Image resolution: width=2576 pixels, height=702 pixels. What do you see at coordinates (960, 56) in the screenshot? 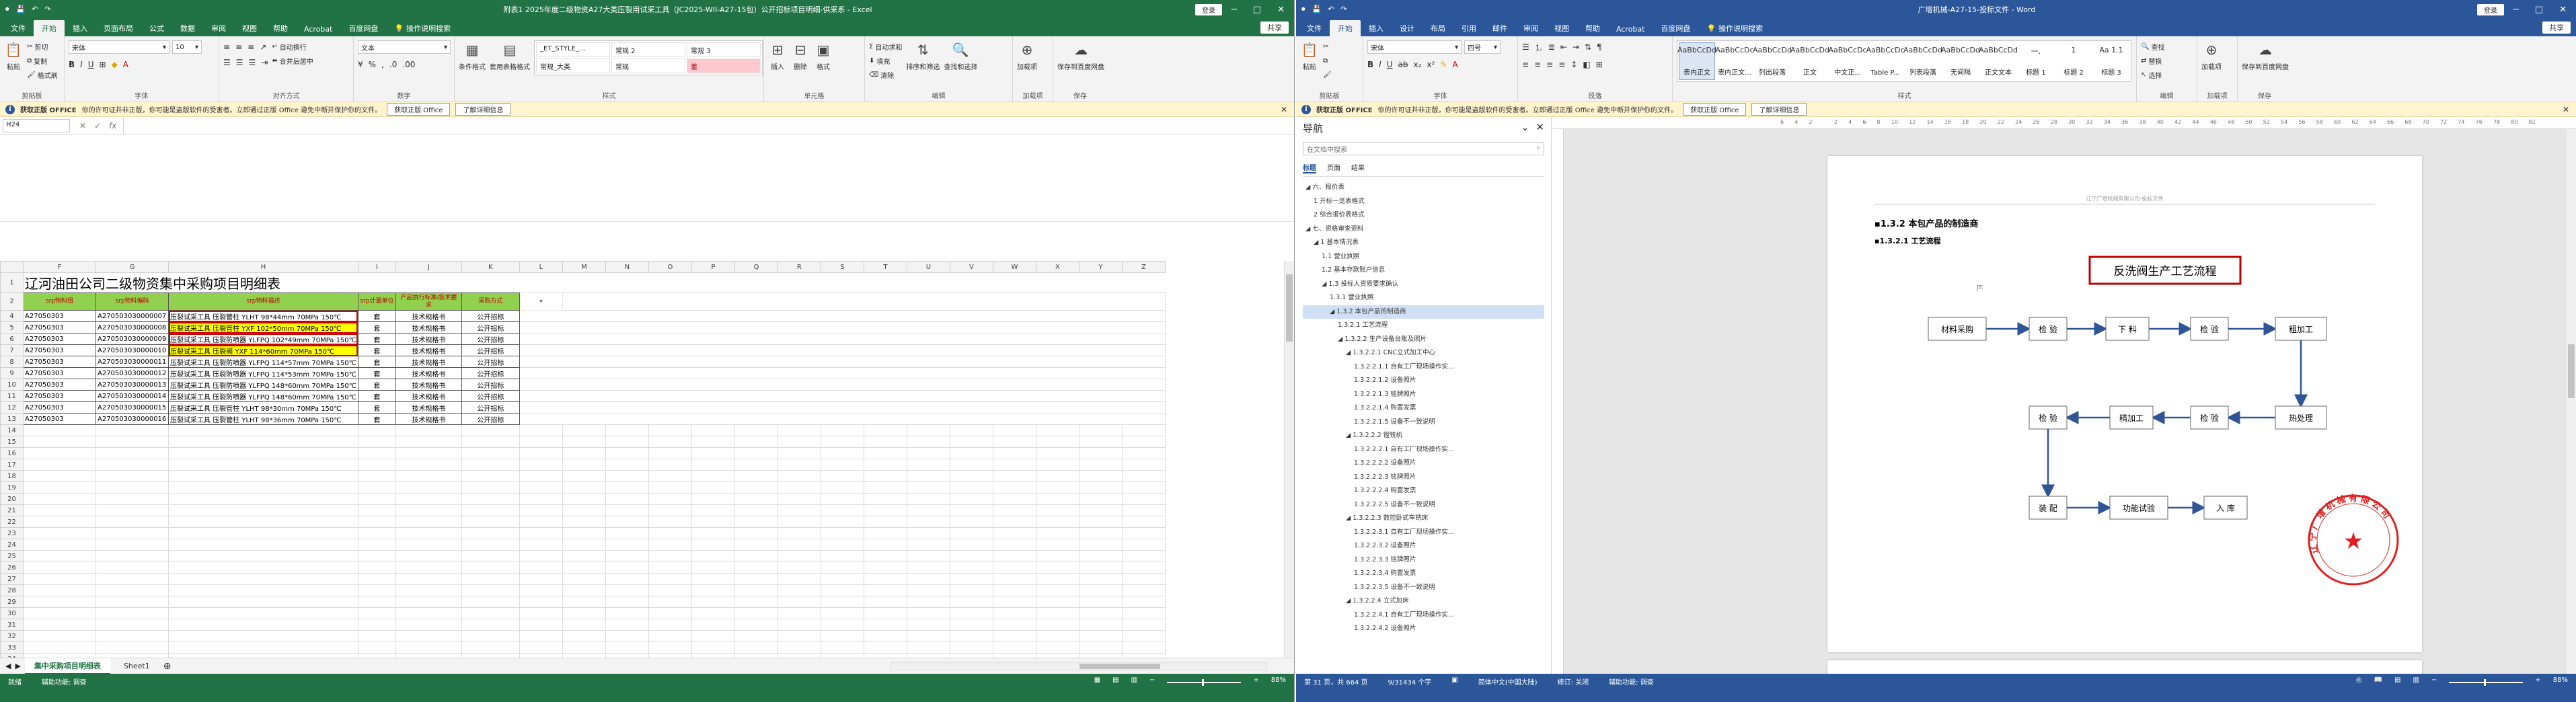
I see `find-select-button: 🔍 查找和选择` at bounding box center [960, 56].